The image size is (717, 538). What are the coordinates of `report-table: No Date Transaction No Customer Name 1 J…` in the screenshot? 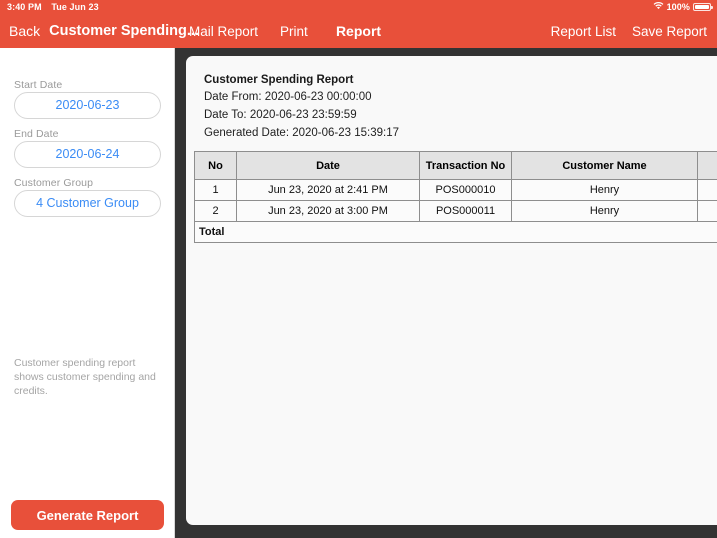 It's located at (455, 197).